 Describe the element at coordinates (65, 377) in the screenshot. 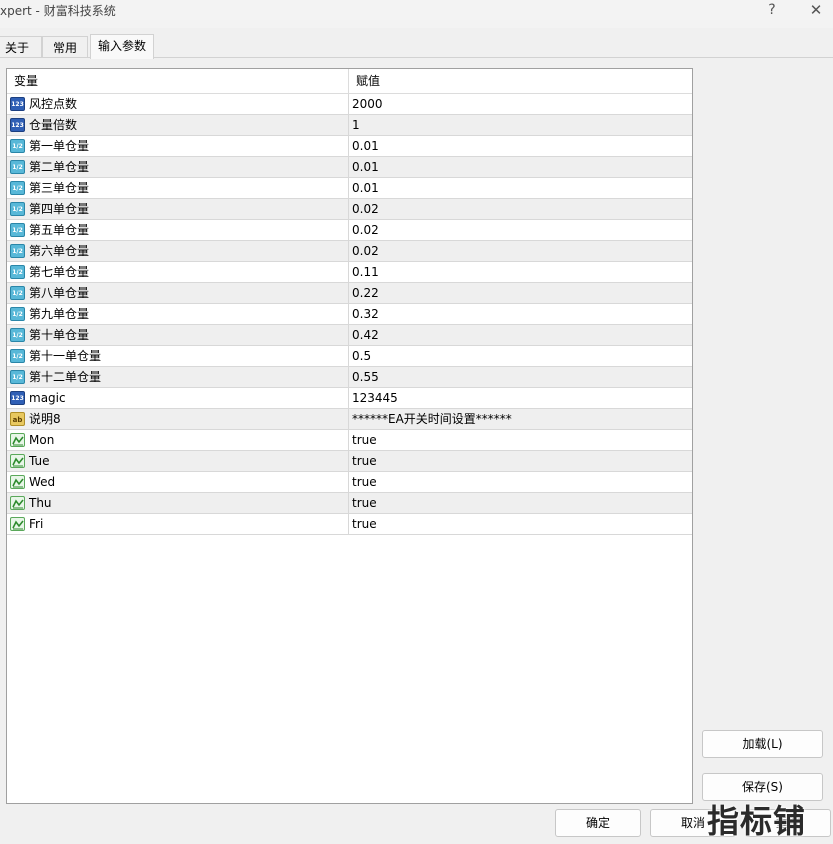

I see `parameter-name: 第十二单仓量` at that location.